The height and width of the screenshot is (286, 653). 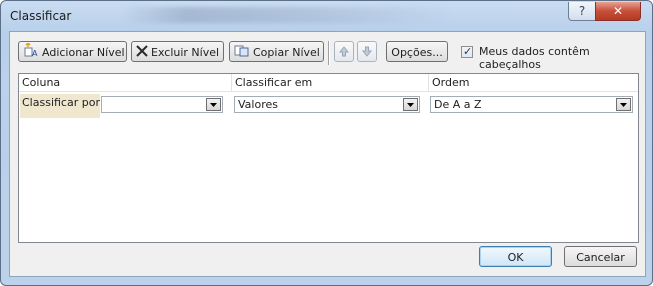 I want to click on headers-checkbox-label: Meus dados contêm cabeçalhos, so click(x=562, y=58).